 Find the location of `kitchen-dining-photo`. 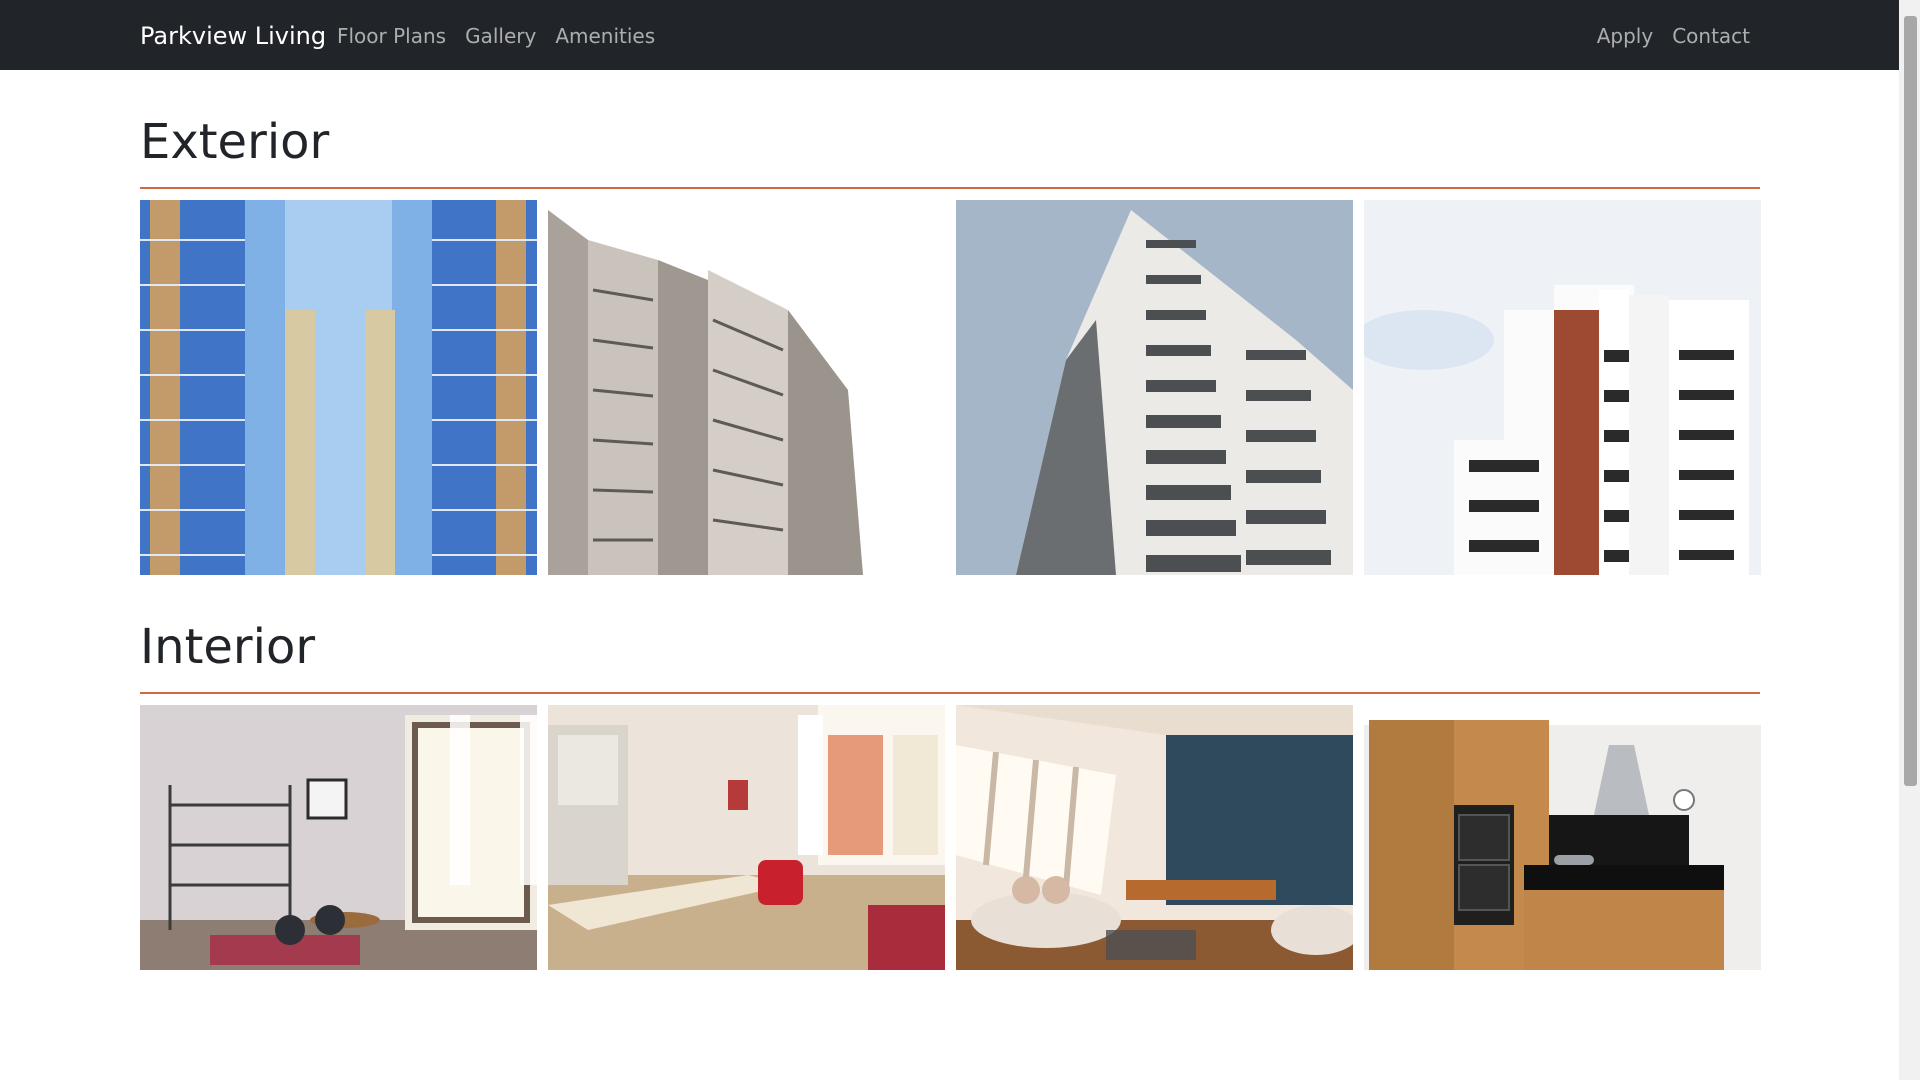

kitchen-dining-photo is located at coordinates (746, 837).